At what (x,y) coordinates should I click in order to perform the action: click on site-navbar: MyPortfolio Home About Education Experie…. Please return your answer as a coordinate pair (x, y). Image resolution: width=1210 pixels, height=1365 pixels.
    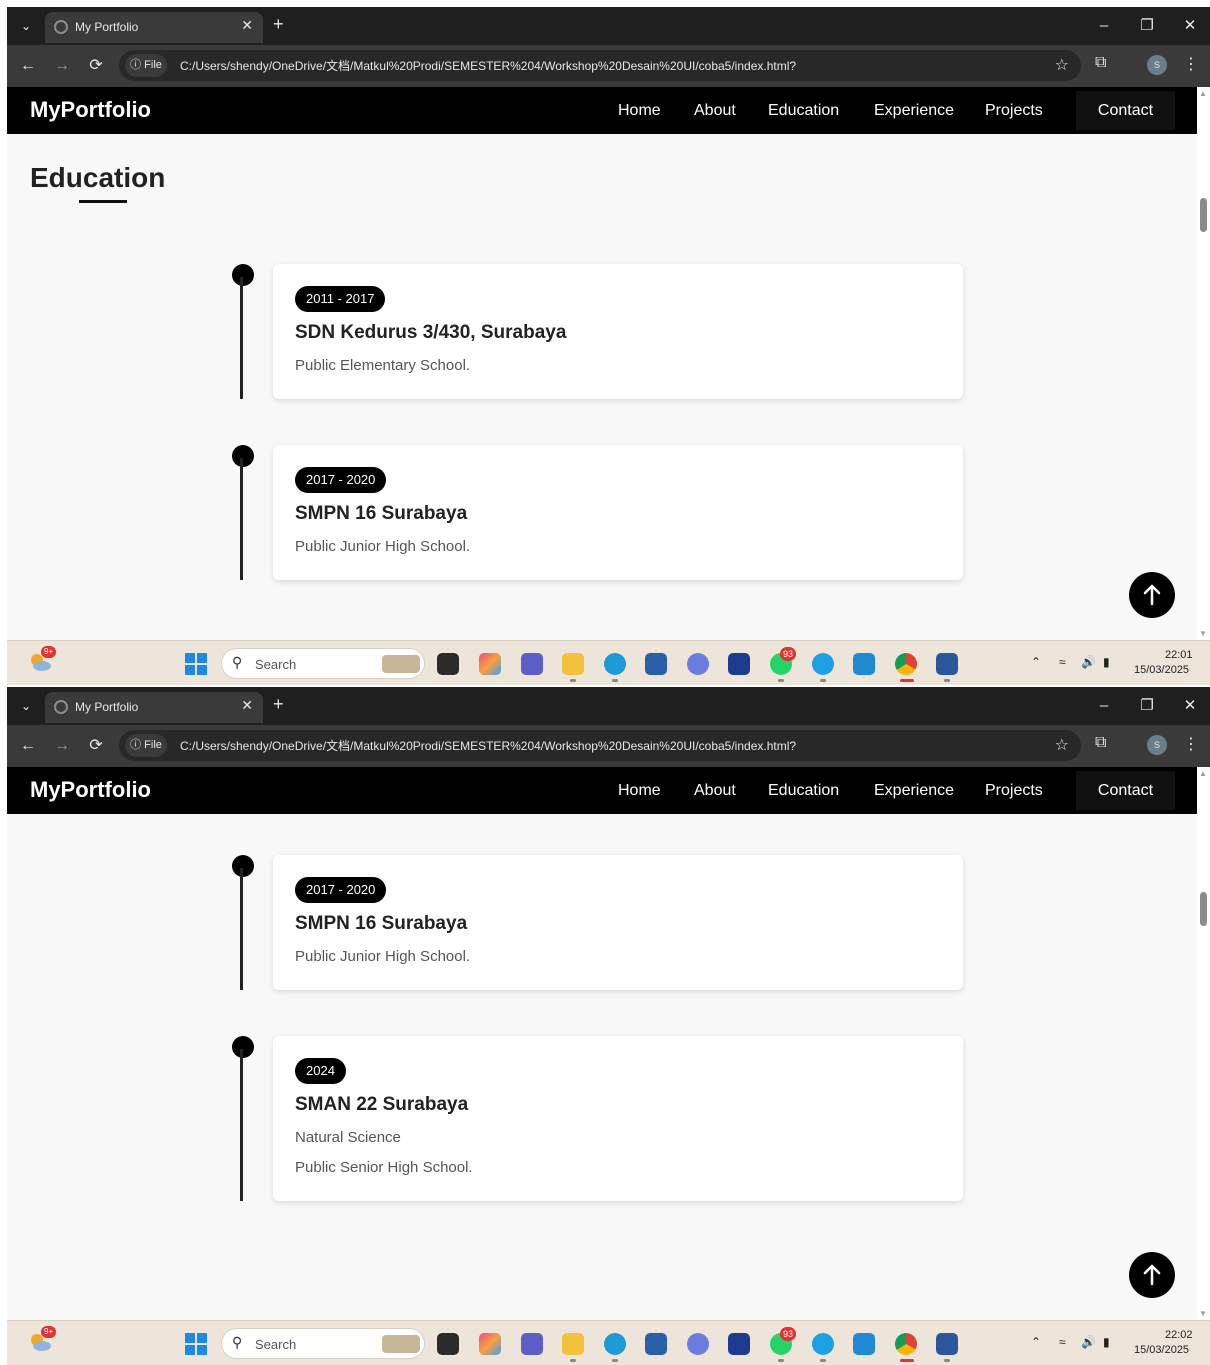
    Looking at the image, I should click on (602, 790).